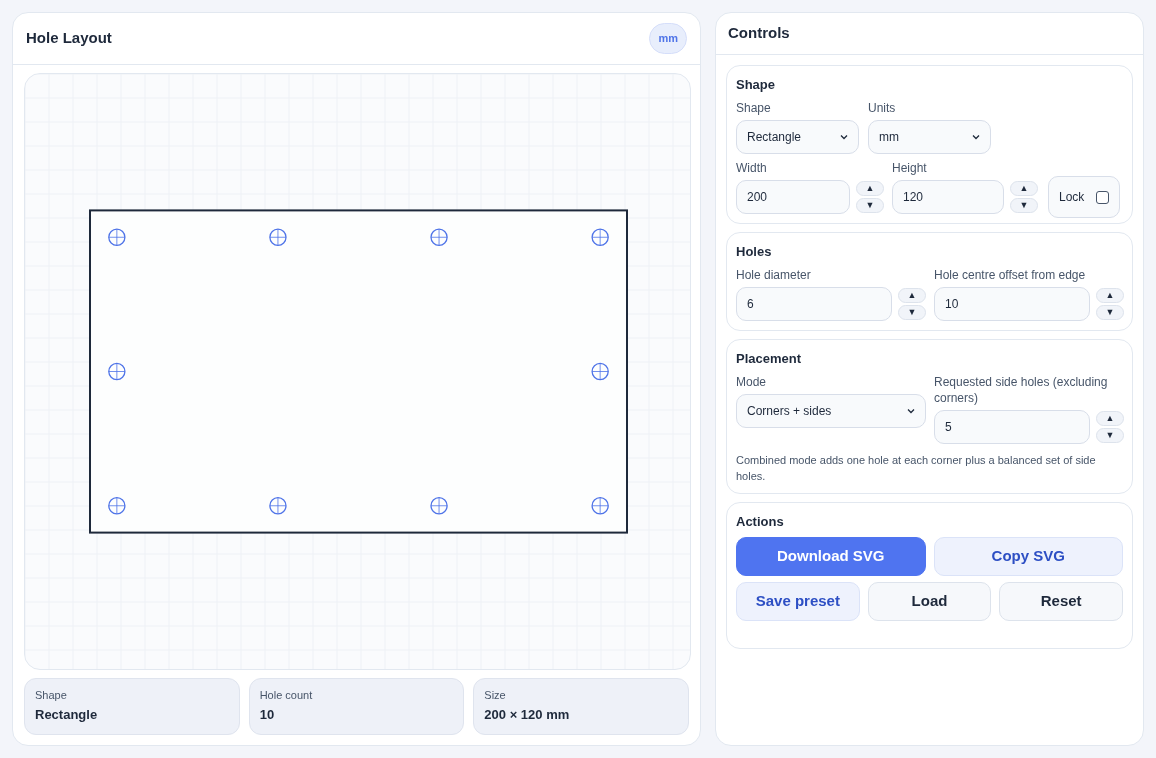  What do you see at coordinates (916, 468) in the screenshot?
I see `help-text: Combined mode adds one hole at each corner plus a balanced set of side holes.` at bounding box center [916, 468].